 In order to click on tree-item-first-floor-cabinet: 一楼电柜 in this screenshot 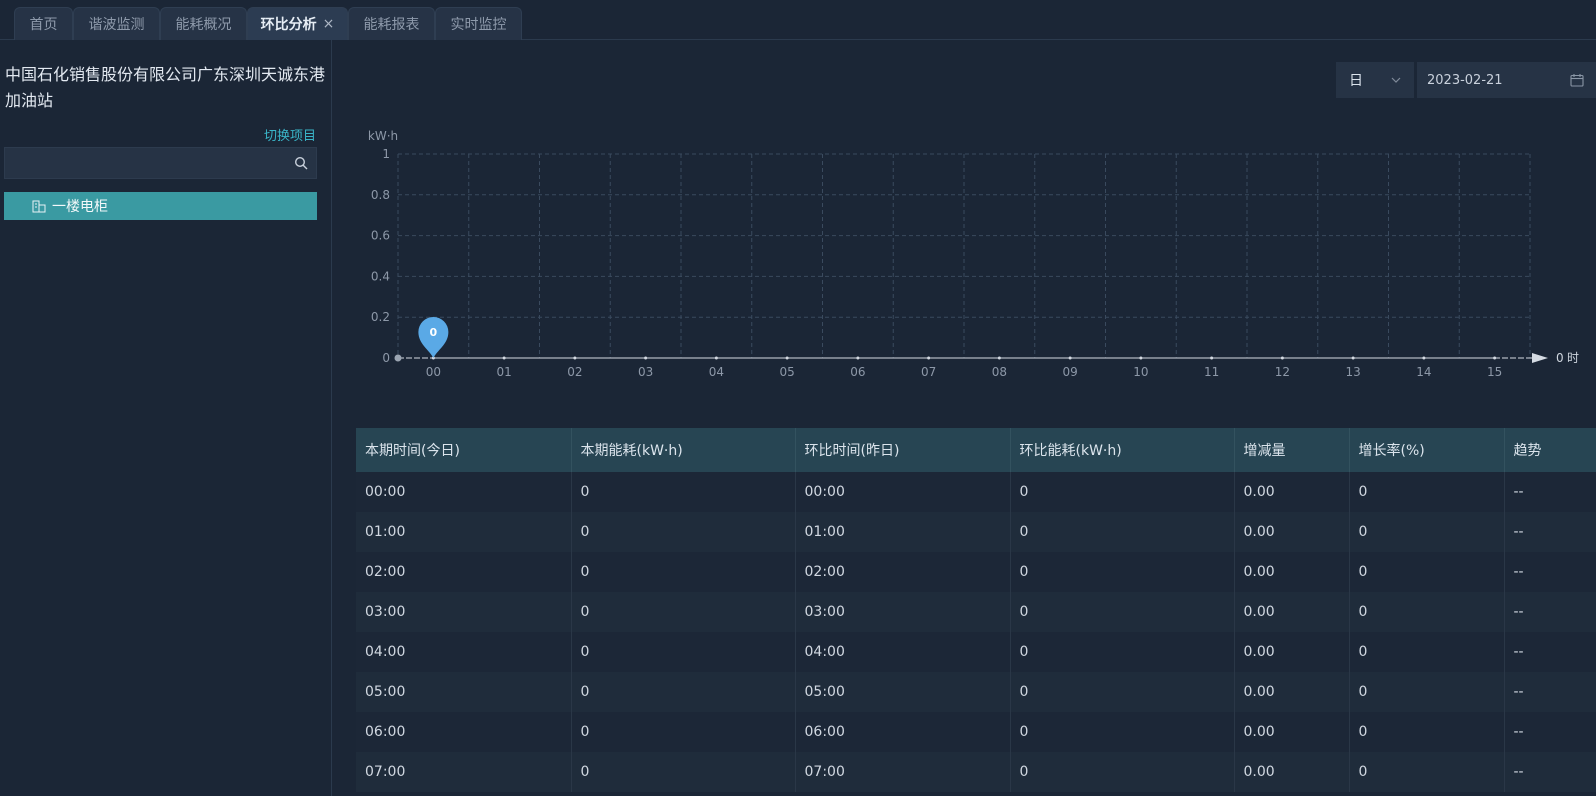, I will do `click(160, 206)`.